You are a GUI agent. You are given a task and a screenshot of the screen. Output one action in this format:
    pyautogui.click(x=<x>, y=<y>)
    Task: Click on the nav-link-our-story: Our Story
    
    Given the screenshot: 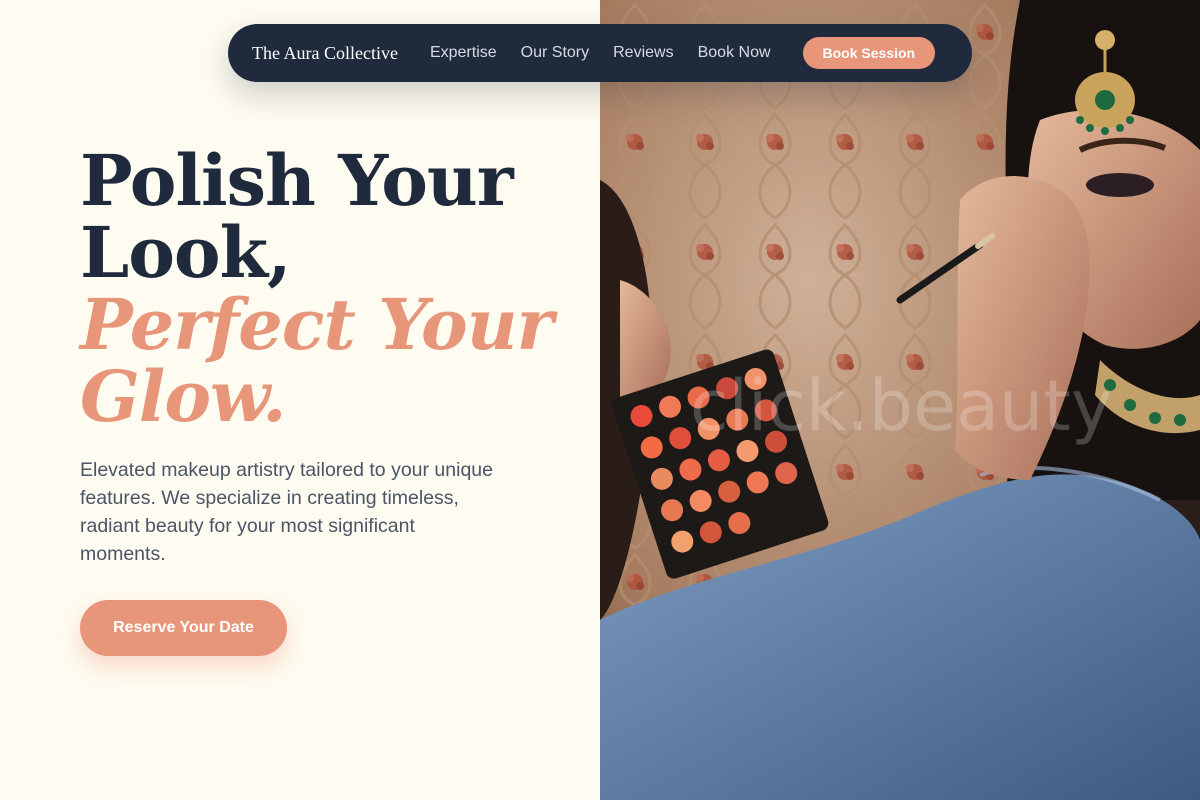 What is the action you would take?
    pyautogui.click(x=555, y=53)
    